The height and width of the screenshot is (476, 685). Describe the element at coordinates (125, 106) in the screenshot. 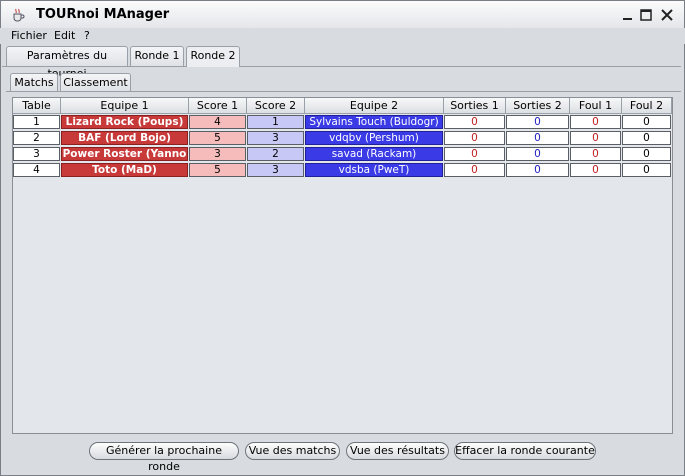

I see `header-equipe-1: Equipe 1` at that location.